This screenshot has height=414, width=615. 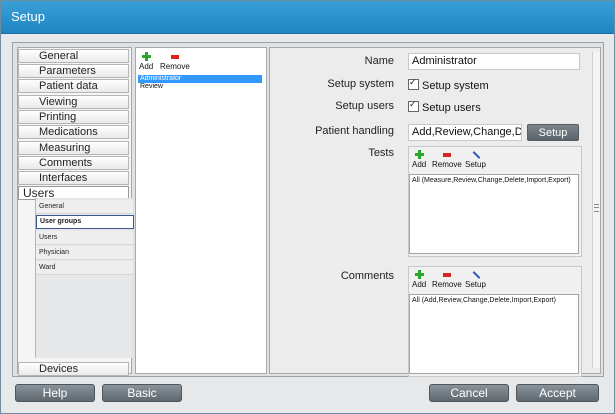 I want to click on tests-add-button: Add, so click(x=419, y=159).